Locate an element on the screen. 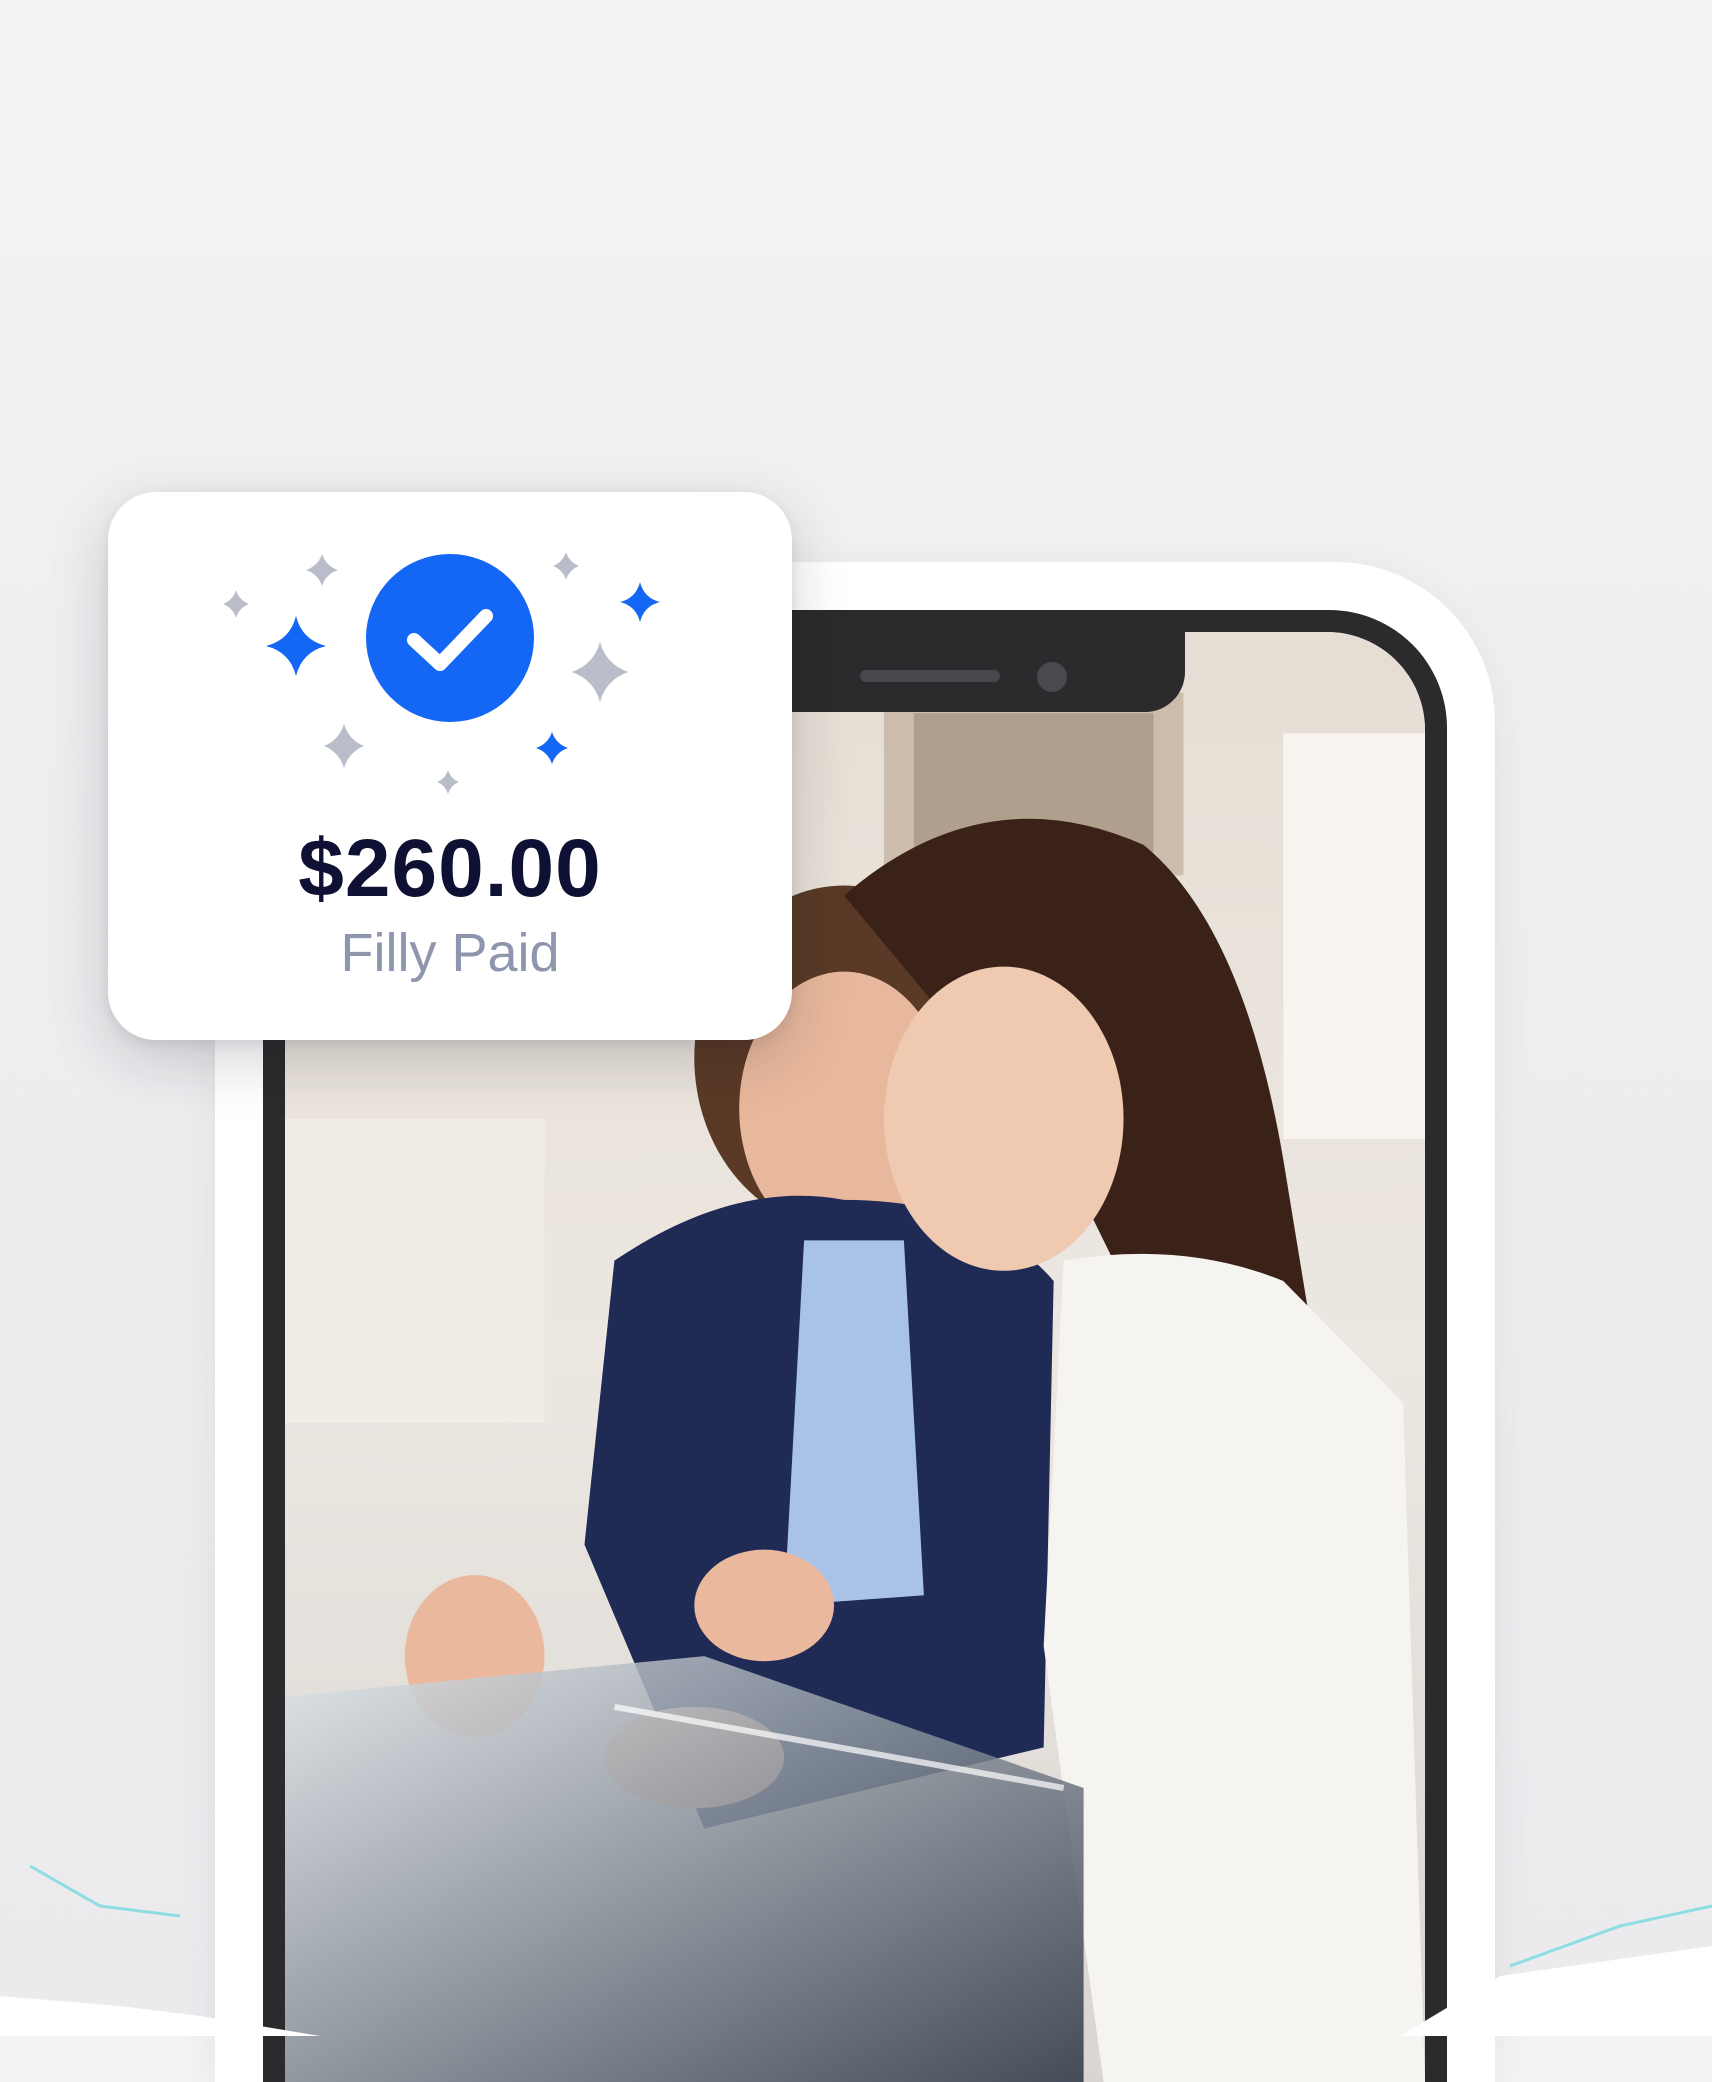 The width and height of the screenshot is (1712, 2082). payment-status-label: Filly Paid is located at coordinates (450, 953).